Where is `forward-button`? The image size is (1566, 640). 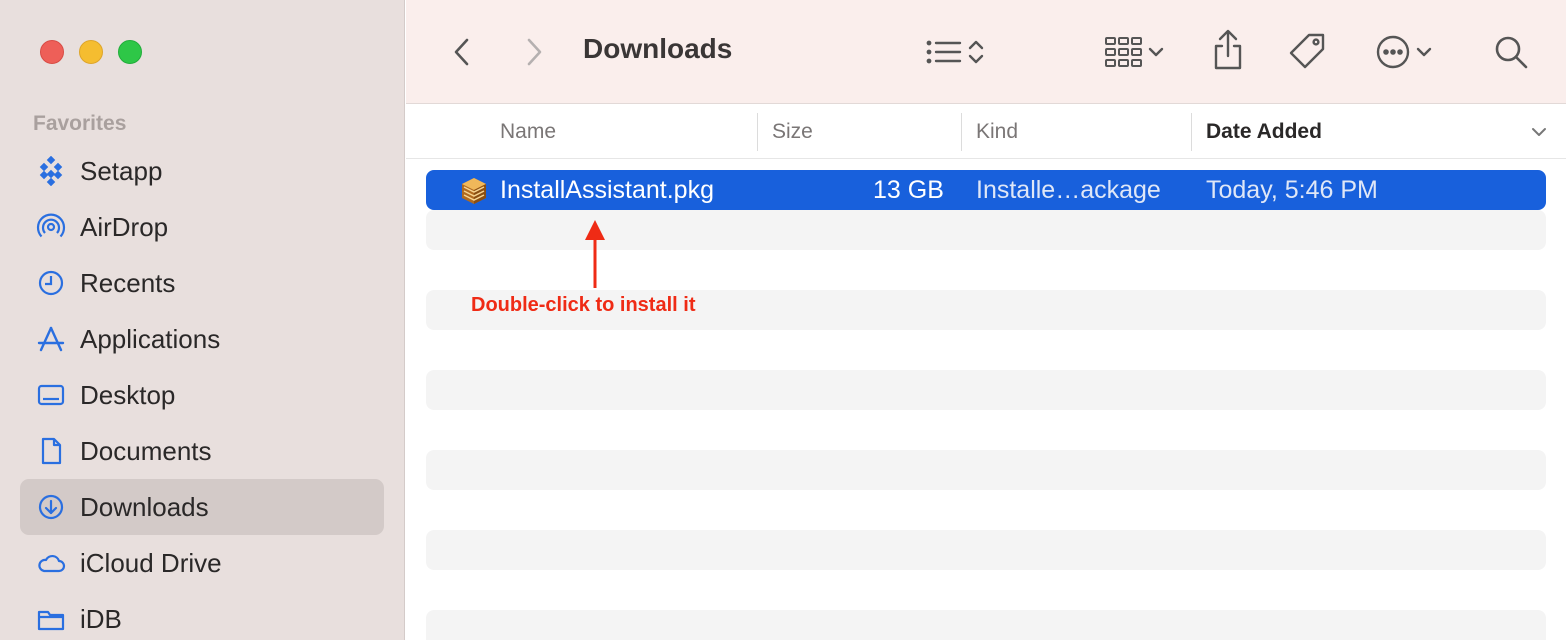 forward-button is located at coordinates (534, 52).